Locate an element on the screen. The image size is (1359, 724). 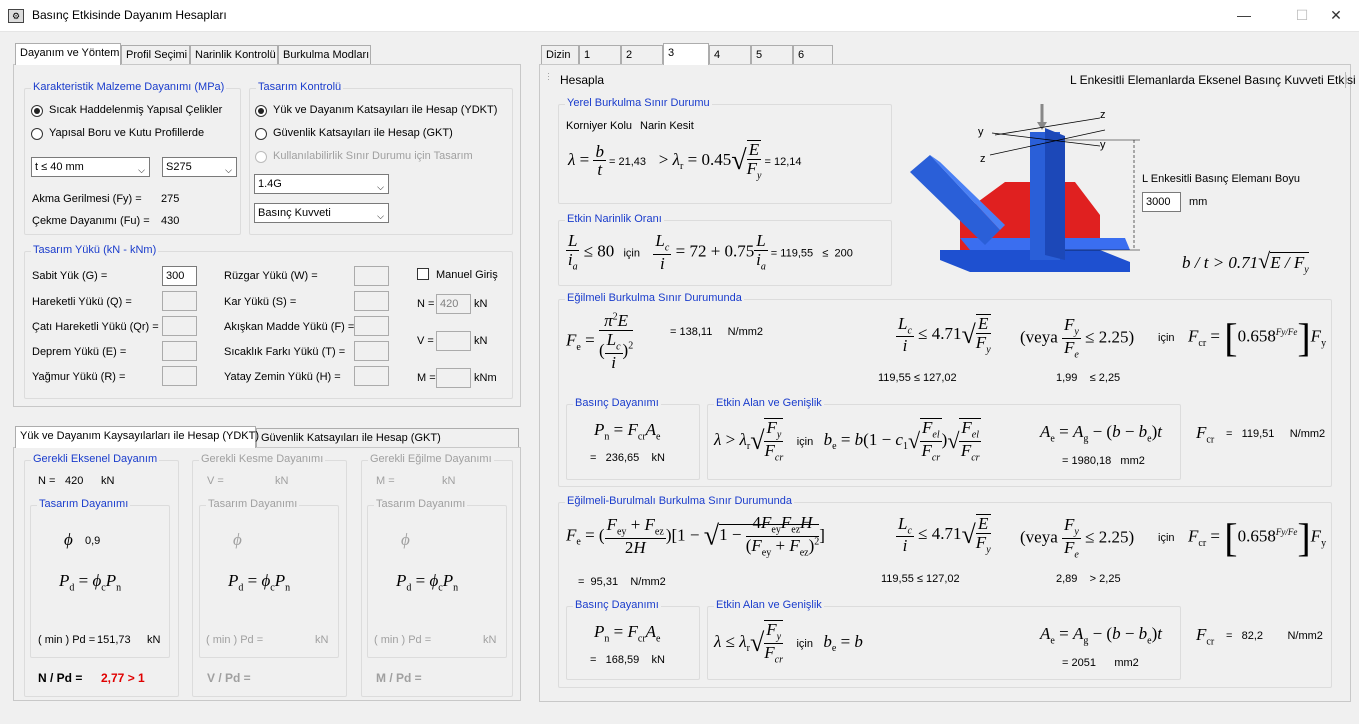
bt-limit-formula: b / t > 0.71√E / Fy is located at coordinates (1245, 262).